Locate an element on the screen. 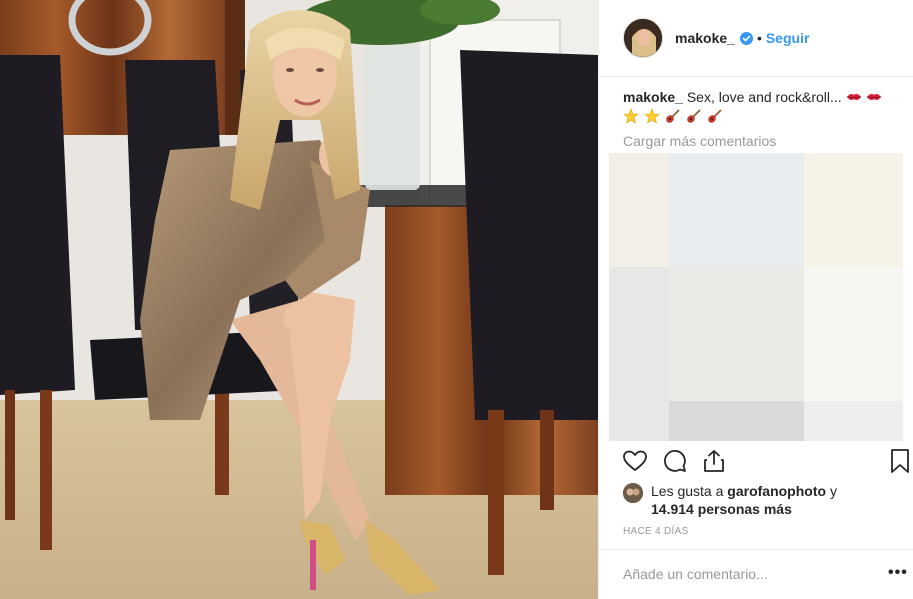  caption-username: makoke_ is located at coordinates (653, 97).